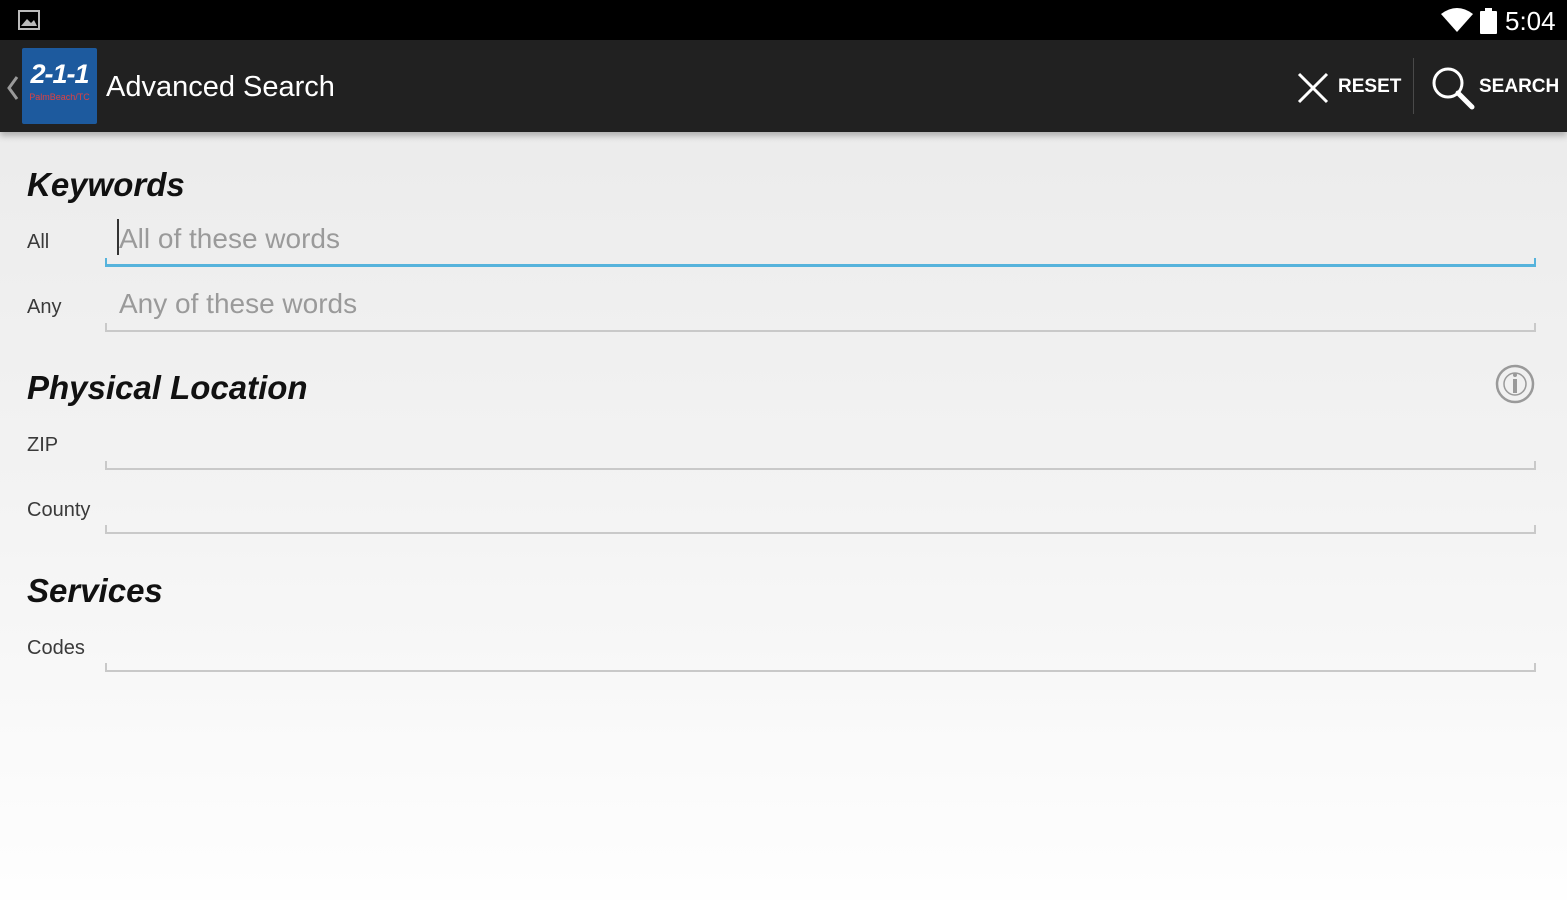  What do you see at coordinates (1457, 20) in the screenshot?
I see `wifi-icon` at bounding box center [1457, 20].